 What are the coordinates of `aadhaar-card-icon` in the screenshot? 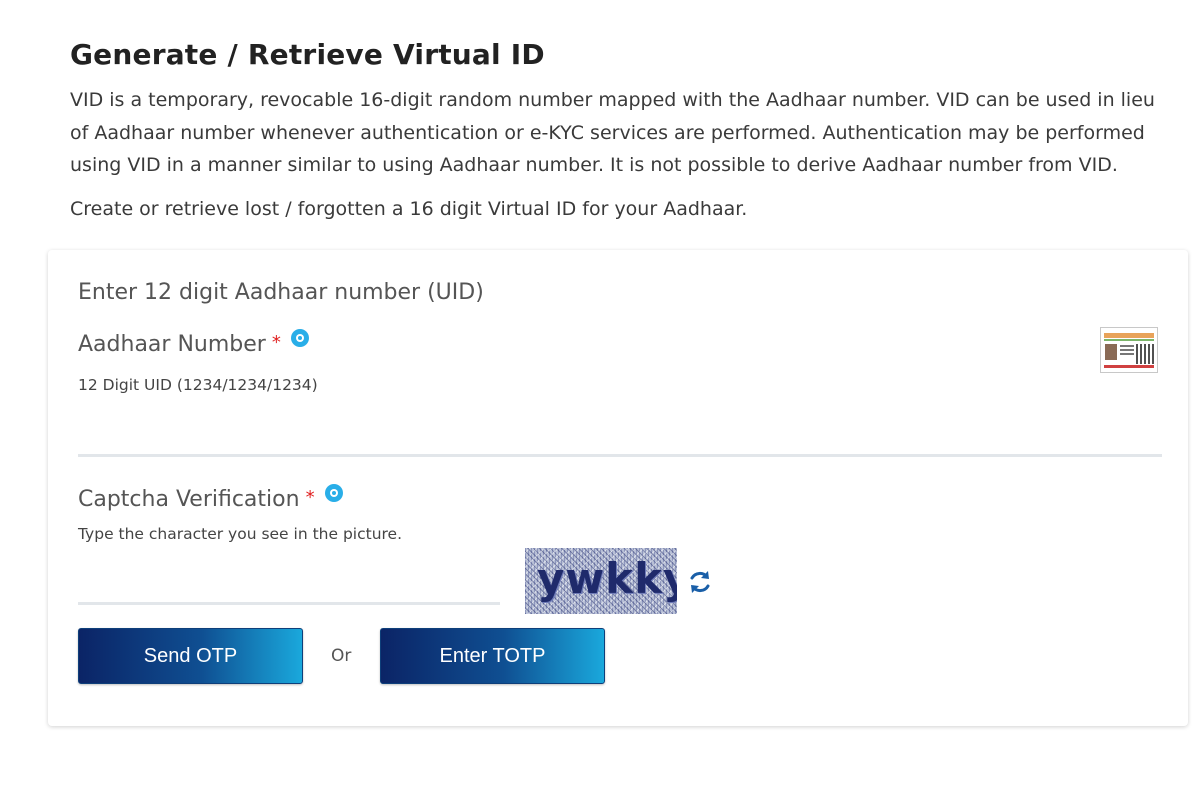 It's located at (1129, 350).